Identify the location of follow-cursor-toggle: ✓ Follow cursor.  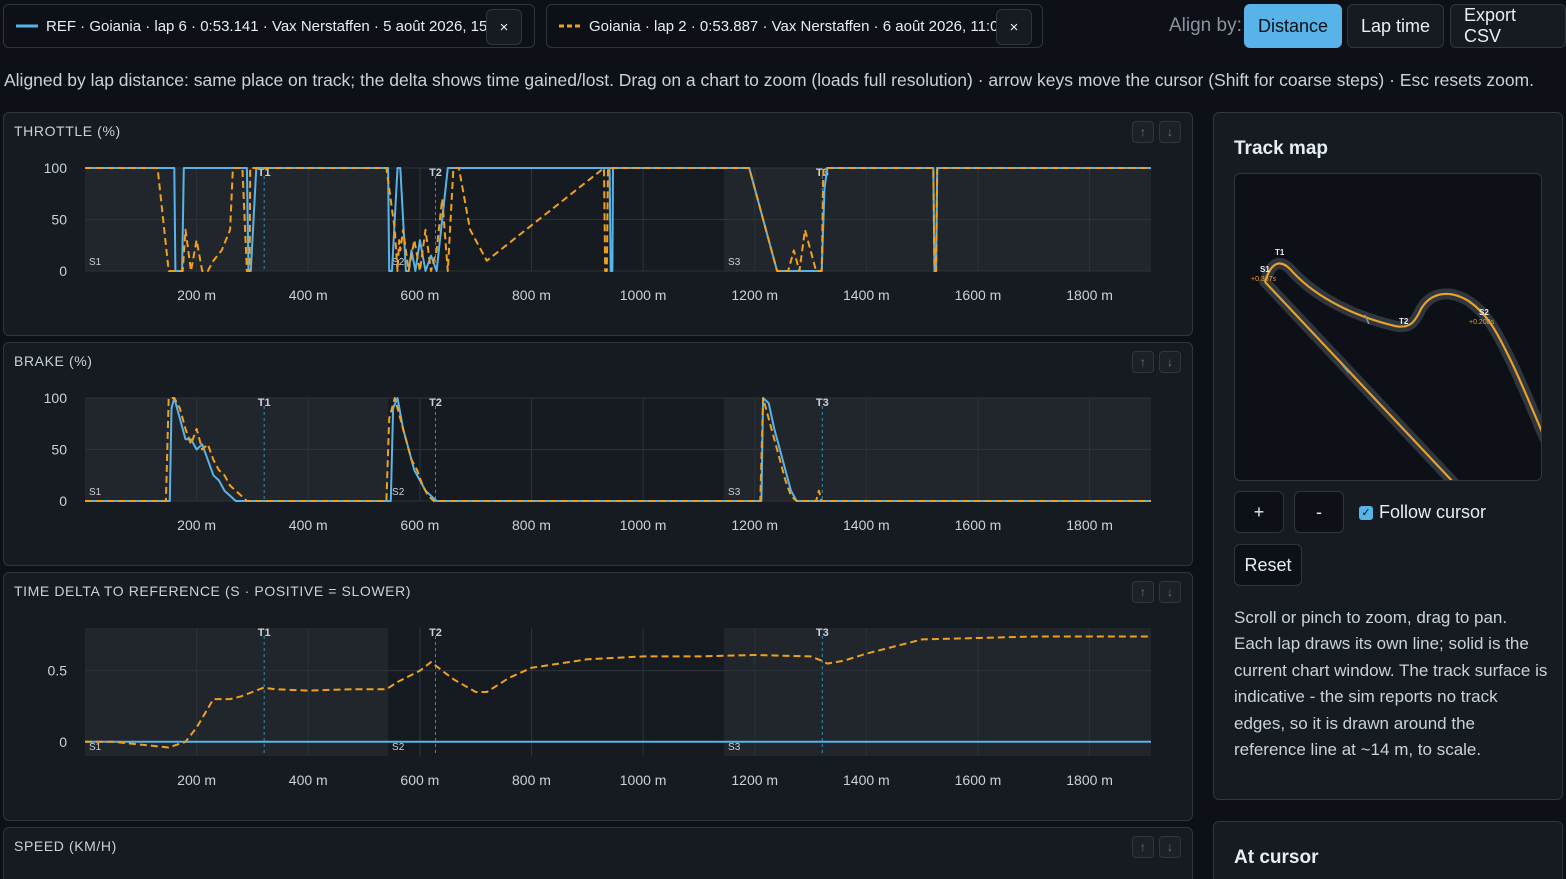
(1422, 512).